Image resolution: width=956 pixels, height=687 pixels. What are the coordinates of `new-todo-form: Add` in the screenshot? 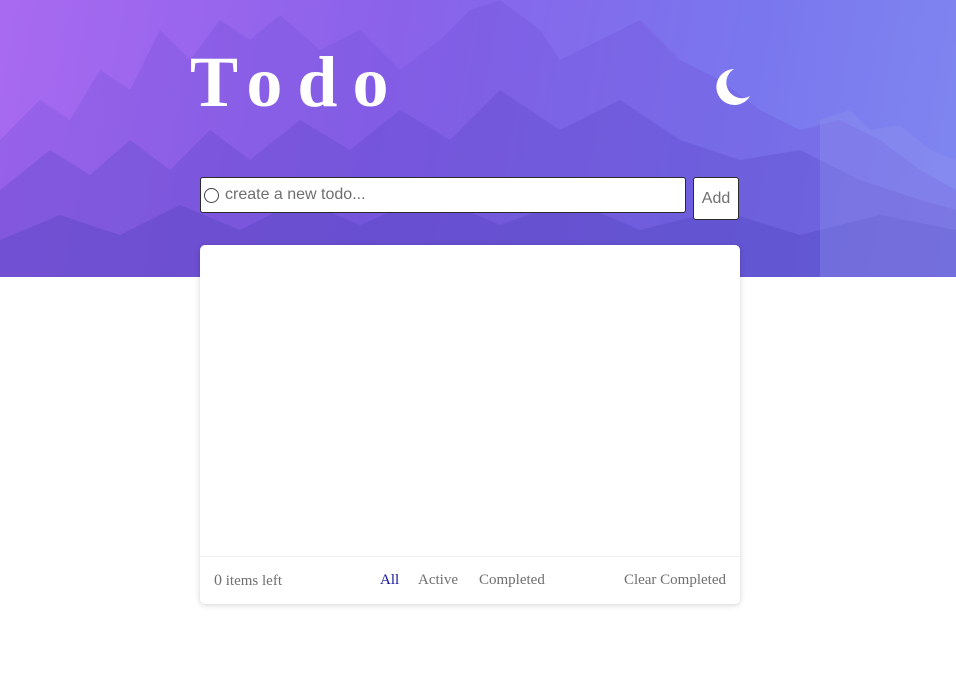 It's located at (470, 198).